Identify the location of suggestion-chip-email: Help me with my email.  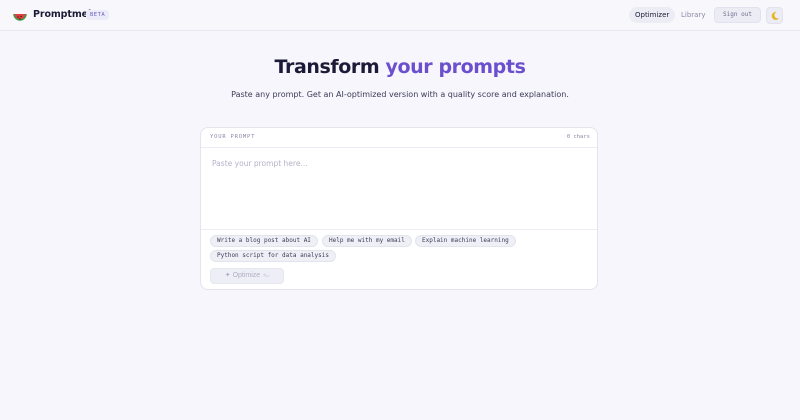
(367, 241).